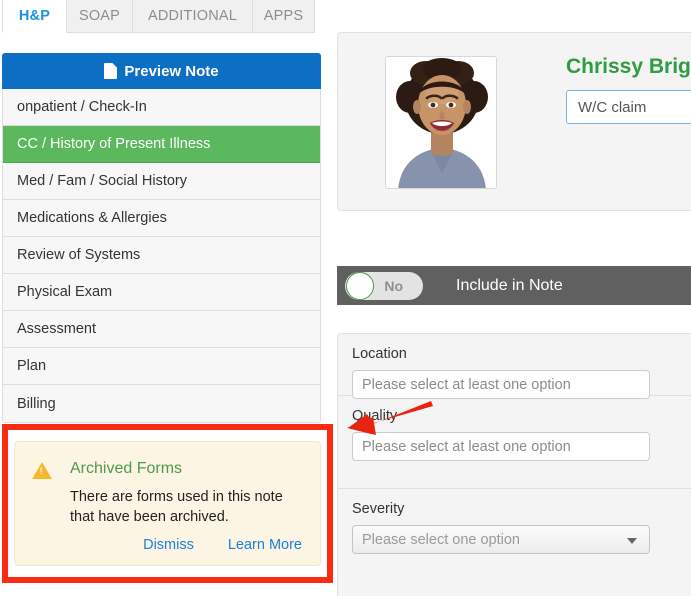  Describe the element at coordinates (79, 255) in the screenshot. I see `sidebar-item-label: Review of Systems` at that location.